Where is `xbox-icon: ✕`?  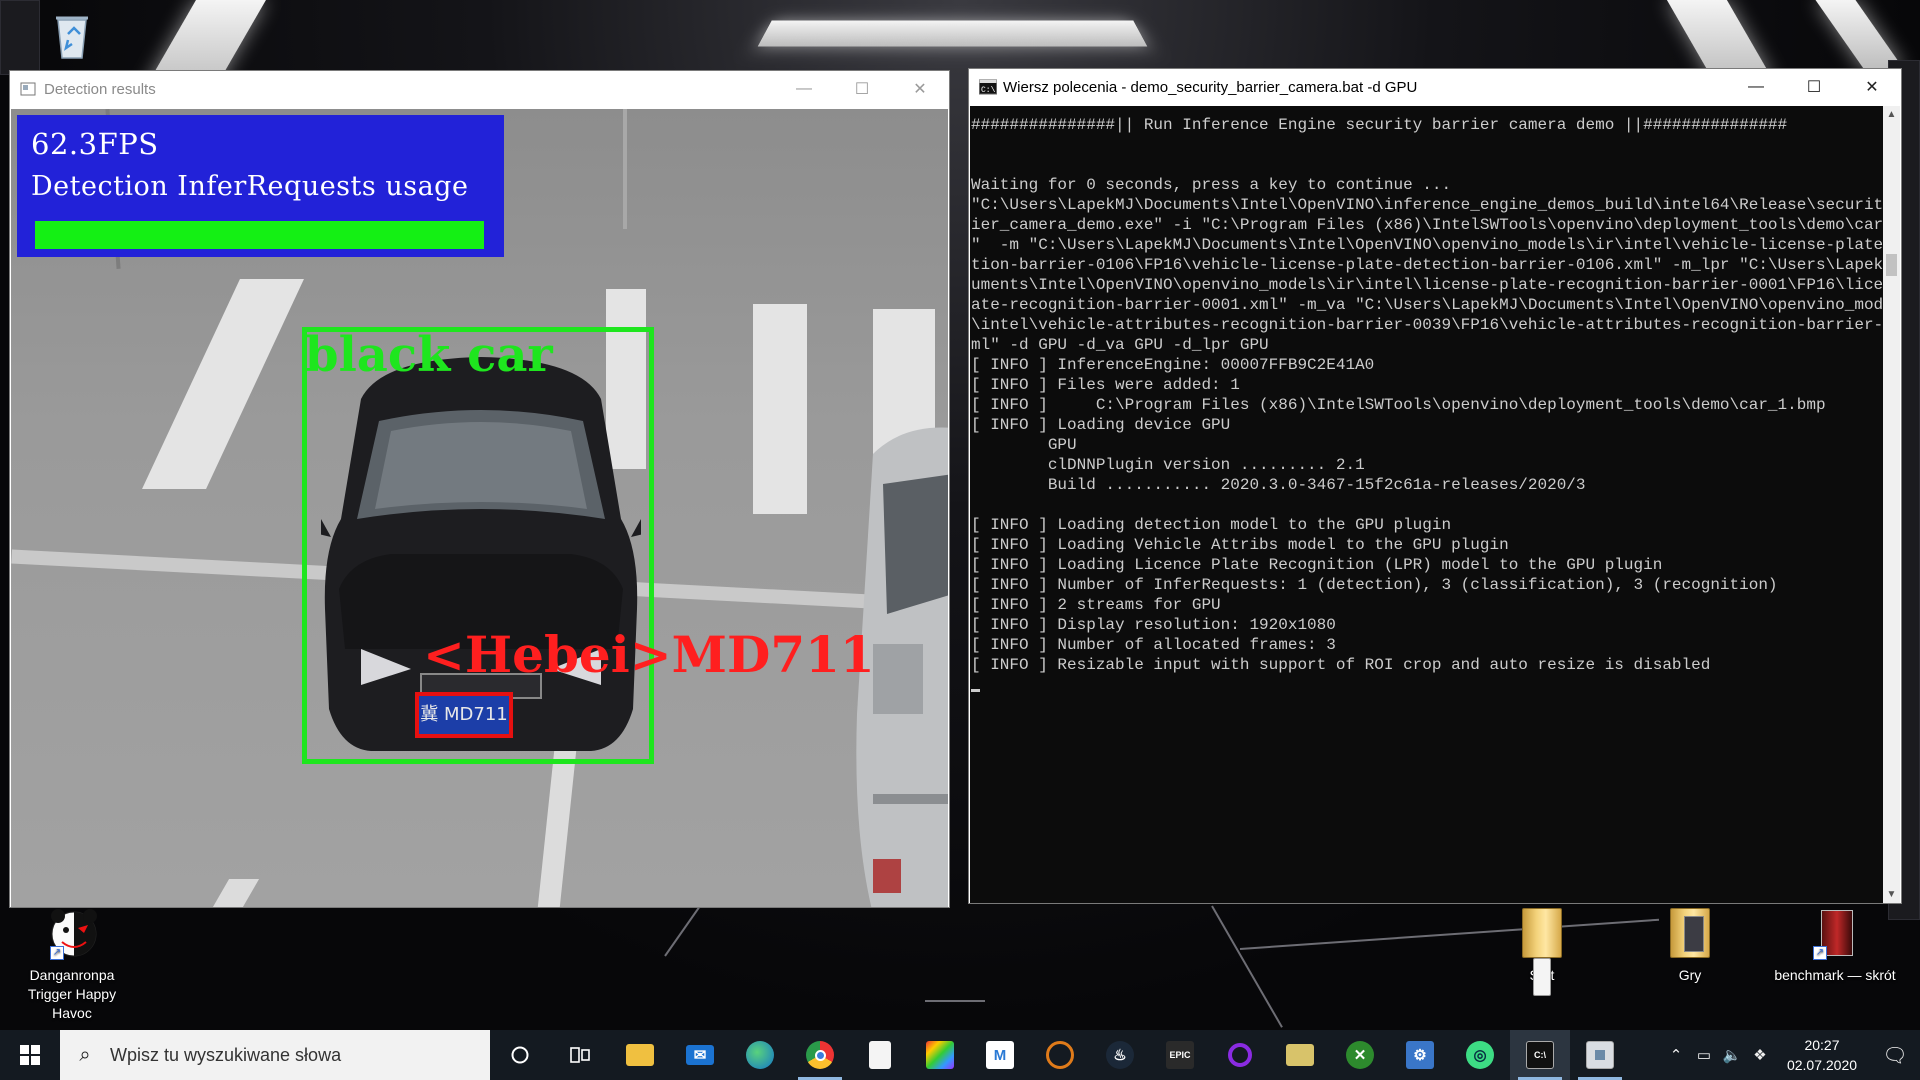 xbox-icon: ✕ is located at coordinates (1360, 1055).